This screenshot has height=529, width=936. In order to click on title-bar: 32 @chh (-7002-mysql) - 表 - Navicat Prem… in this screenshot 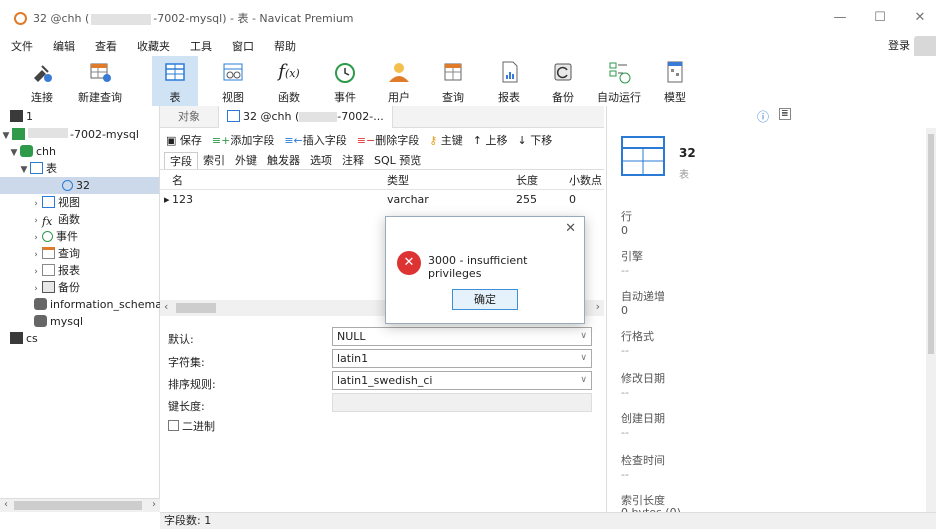, I will do `click(468, 18)`.